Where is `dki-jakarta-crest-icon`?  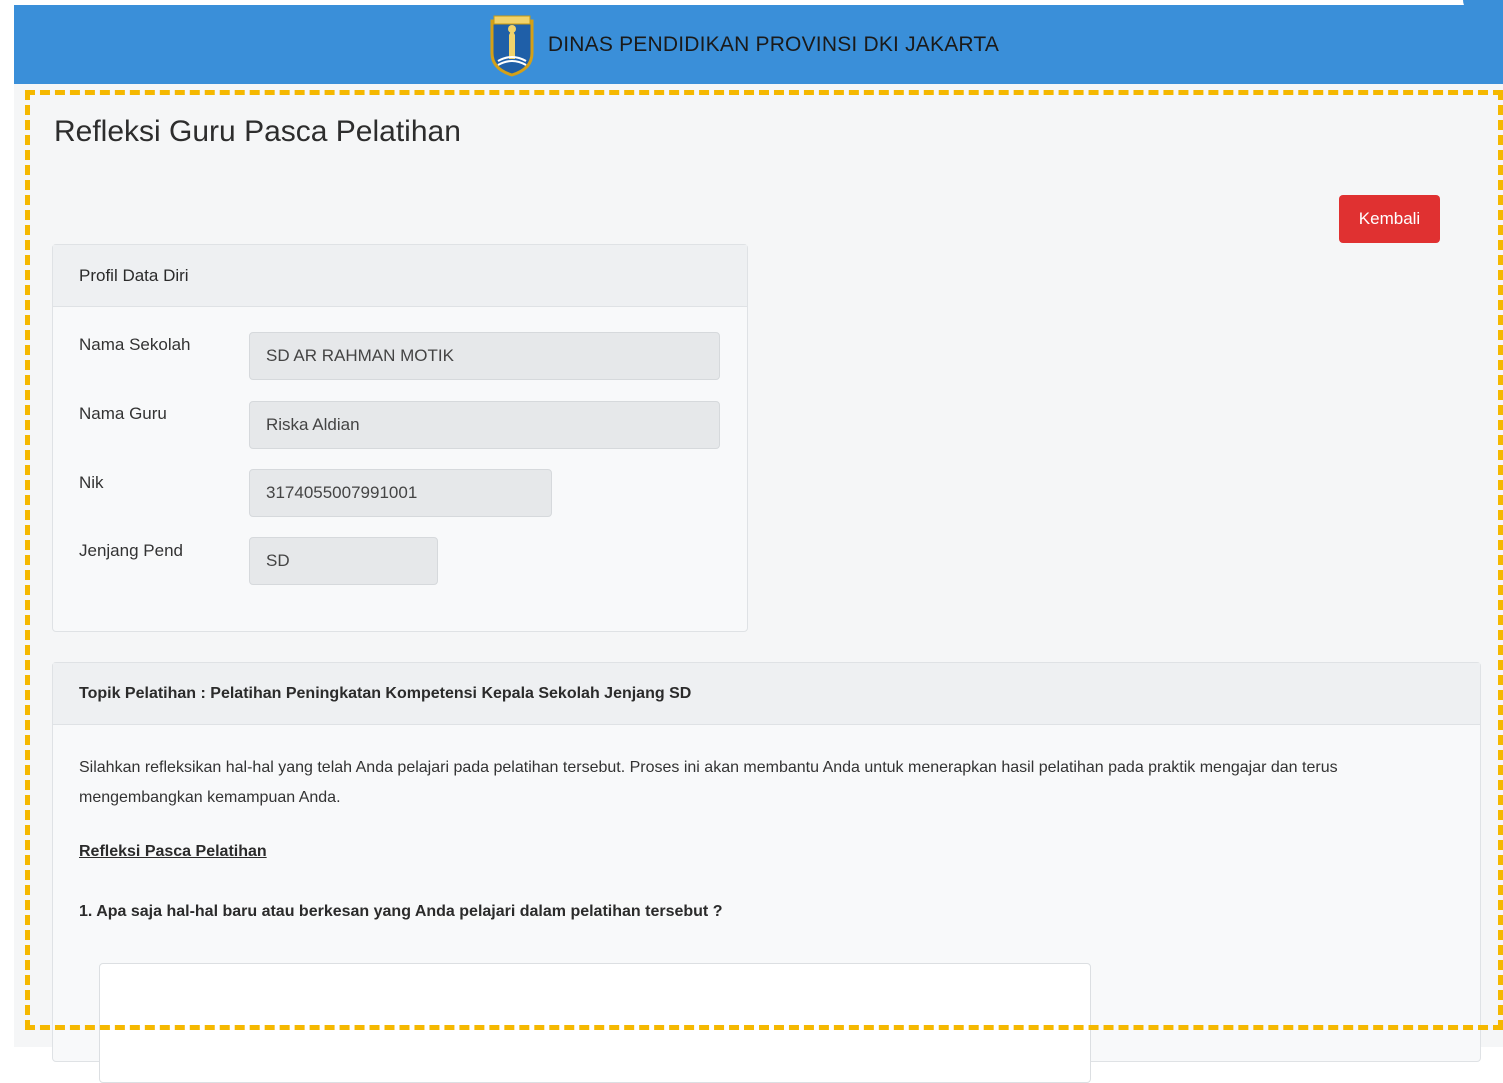
dki-jakarta-crest-icon is located at coordinates (512, 46).